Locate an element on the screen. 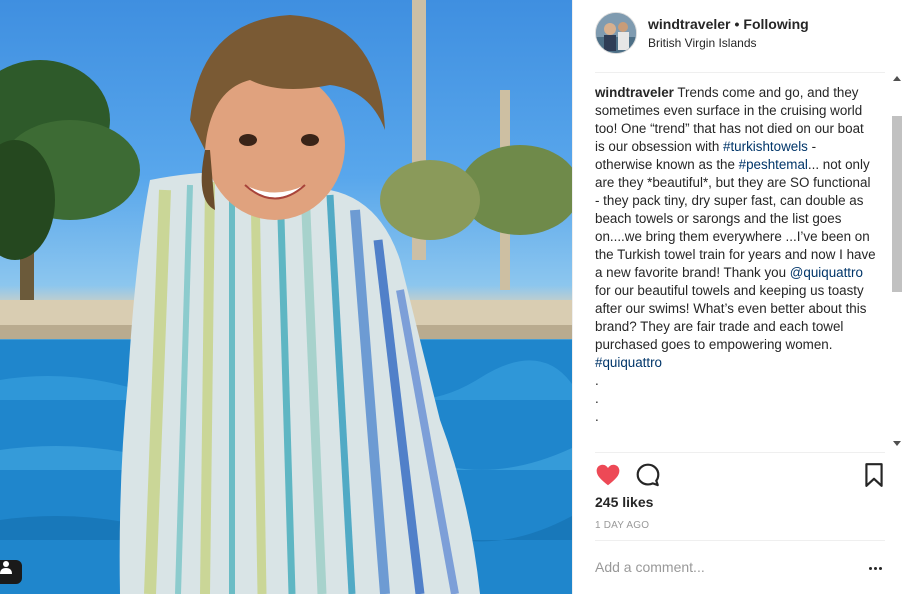  hashtag-link: #peshtemal is located at coordinates (773, 164).